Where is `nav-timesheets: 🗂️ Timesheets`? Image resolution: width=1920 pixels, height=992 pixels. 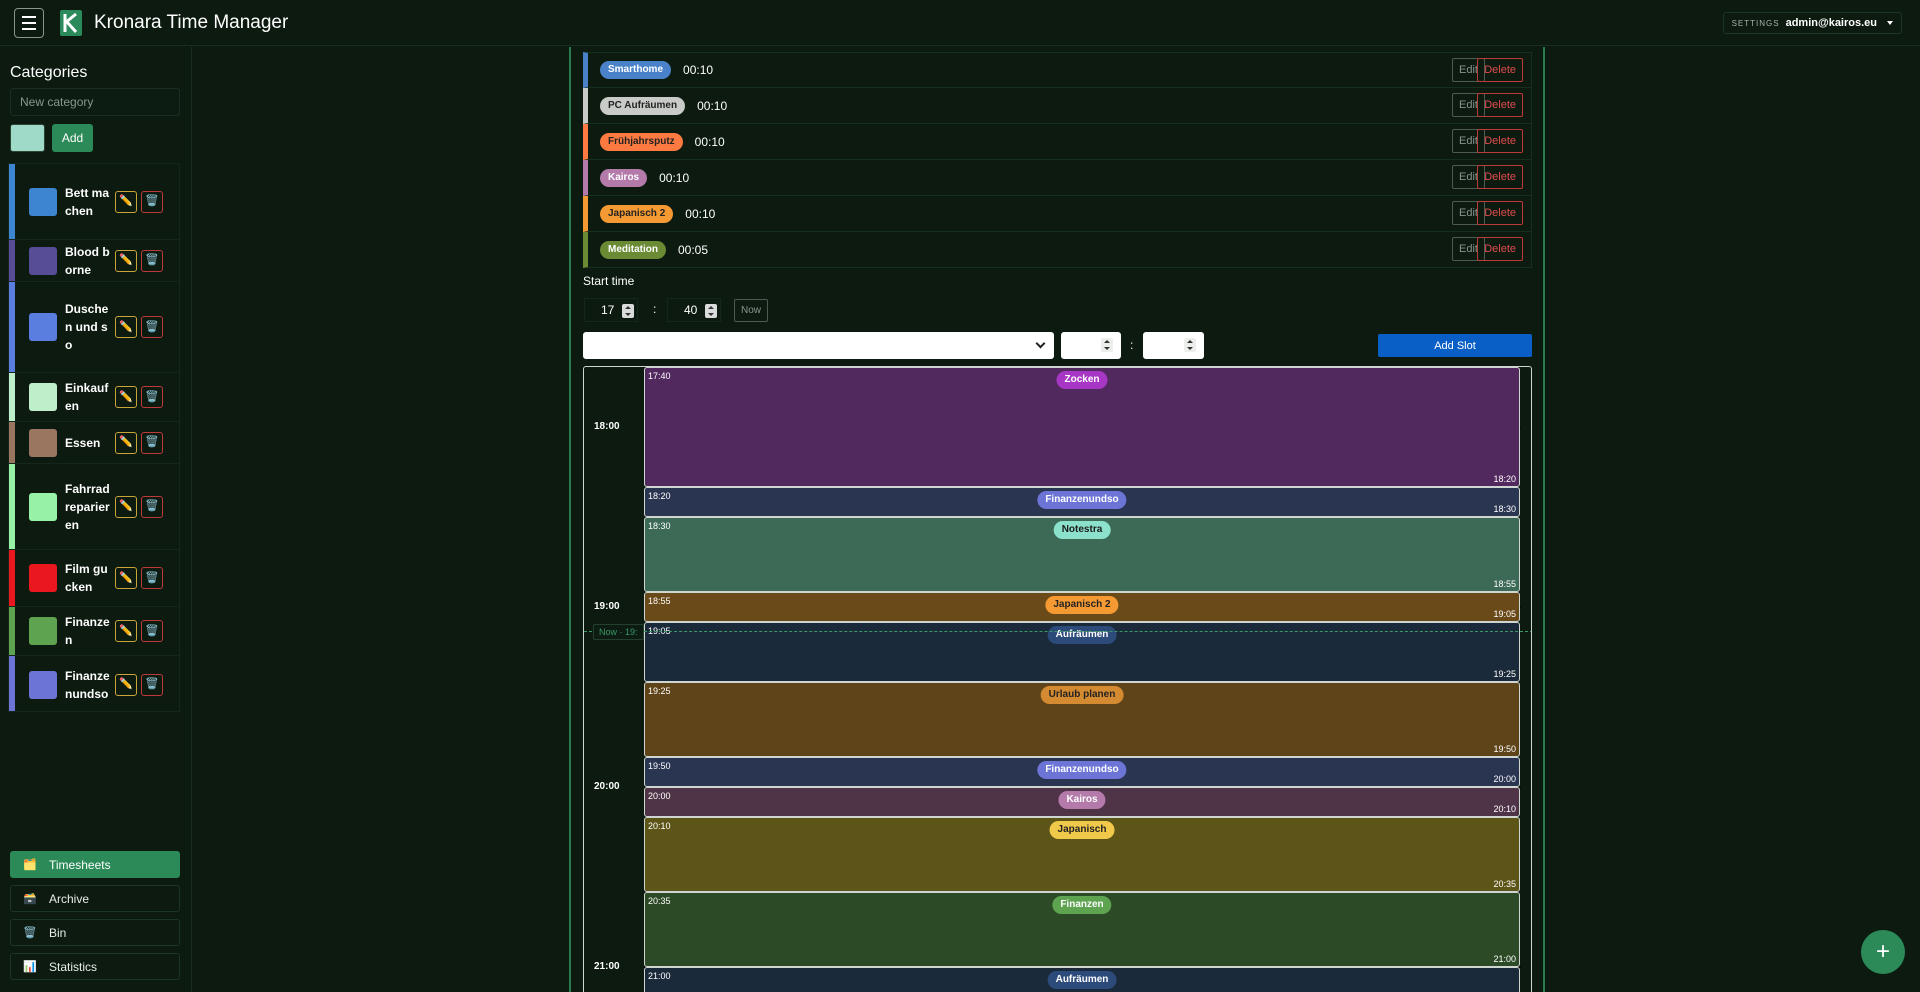
nav-timesheets: 🗂️ Timesheets is located at coordinates (95, 864).